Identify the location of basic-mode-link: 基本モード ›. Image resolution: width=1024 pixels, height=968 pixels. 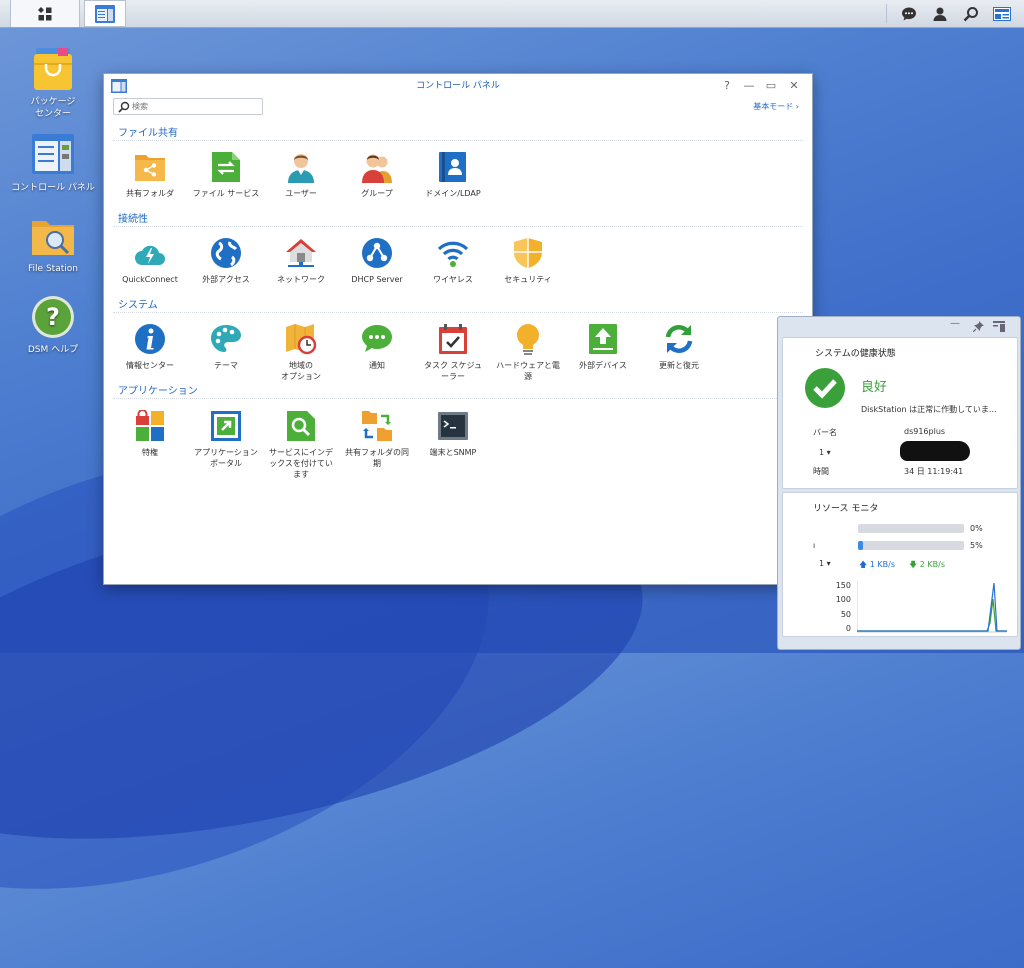
(776, 106).